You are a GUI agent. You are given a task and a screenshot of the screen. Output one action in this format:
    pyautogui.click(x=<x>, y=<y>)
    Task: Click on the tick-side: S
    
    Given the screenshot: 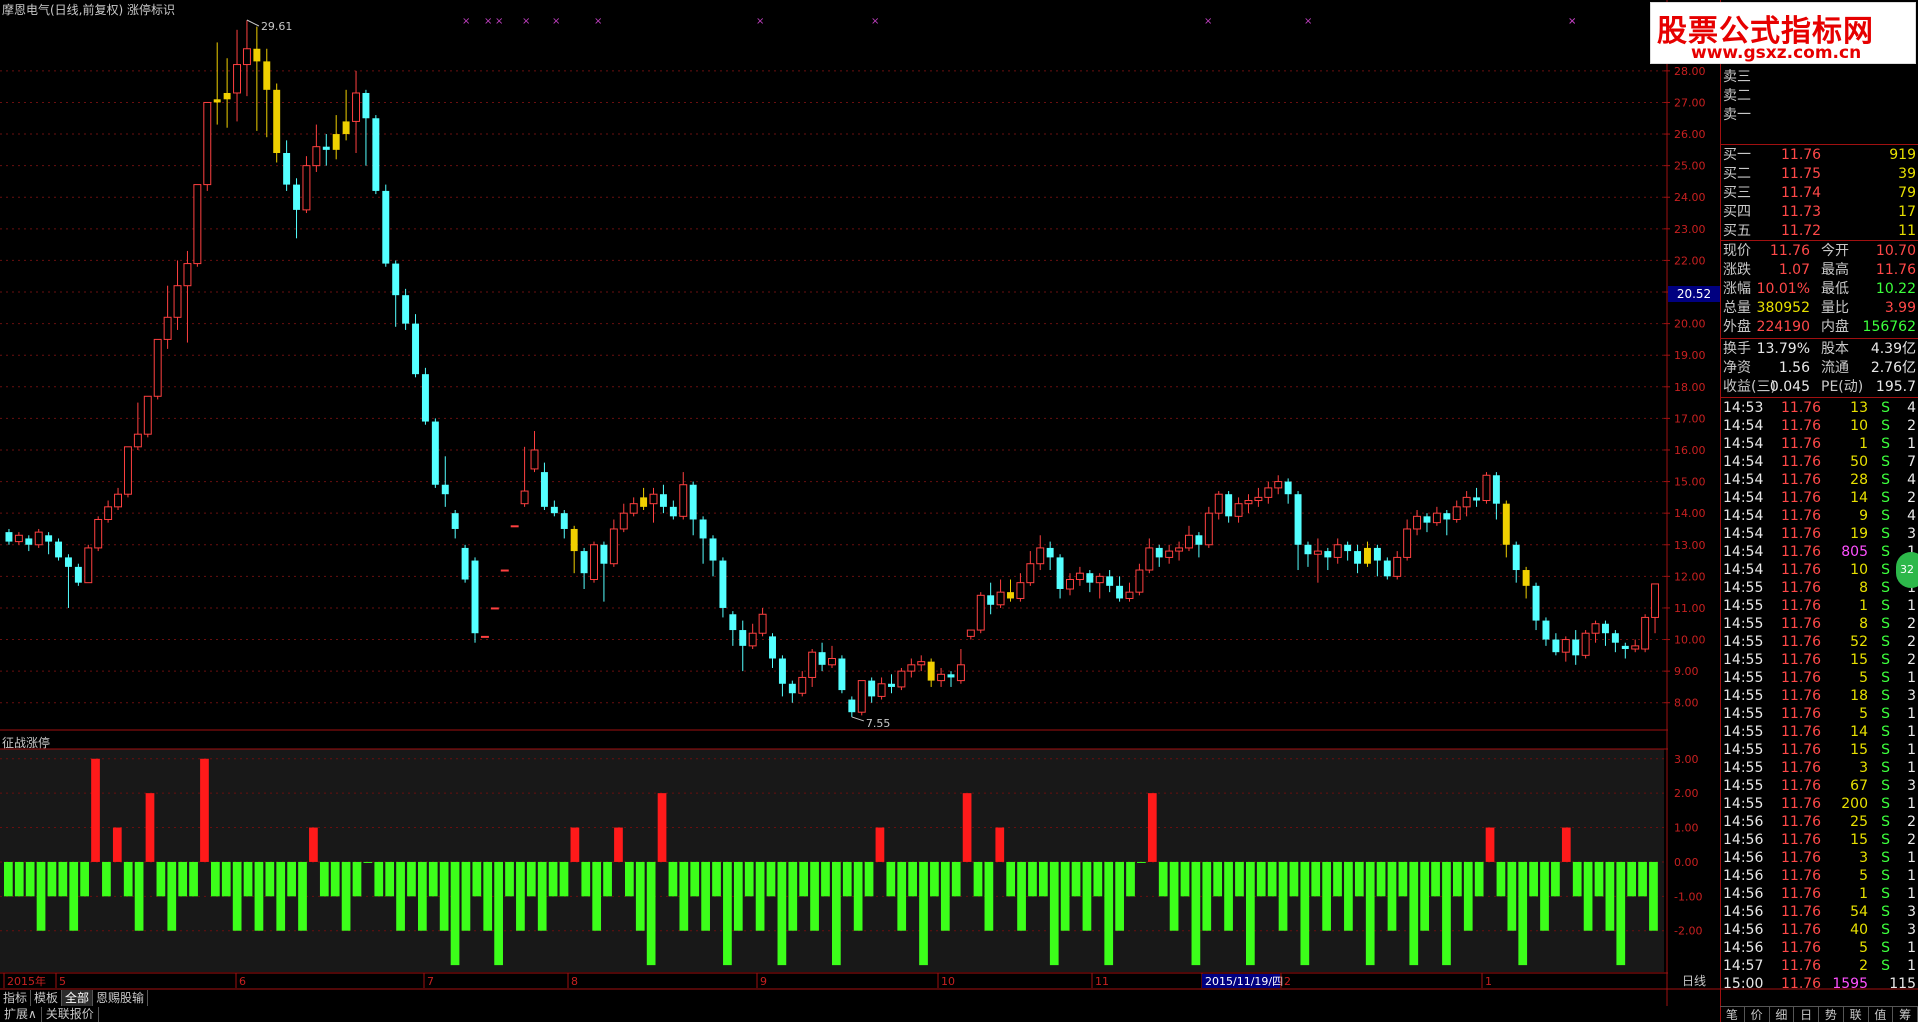 What is the action you would take?
    pyautogui.click(x=1885, y=660)
    